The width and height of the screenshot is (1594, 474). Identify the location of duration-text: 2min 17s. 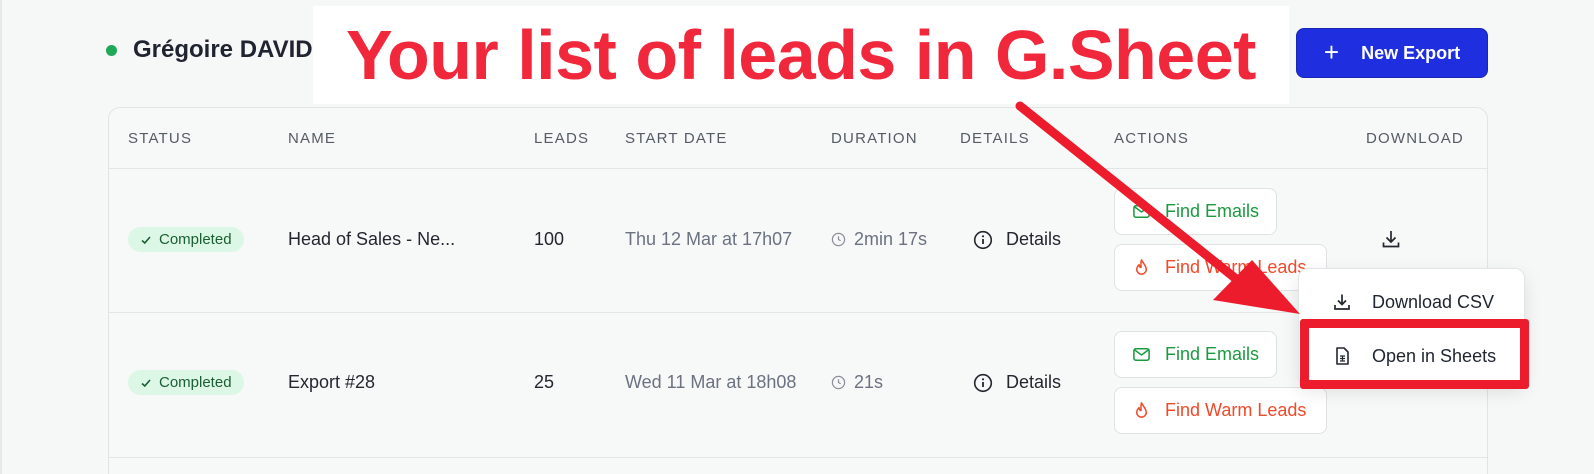
(891, 239).